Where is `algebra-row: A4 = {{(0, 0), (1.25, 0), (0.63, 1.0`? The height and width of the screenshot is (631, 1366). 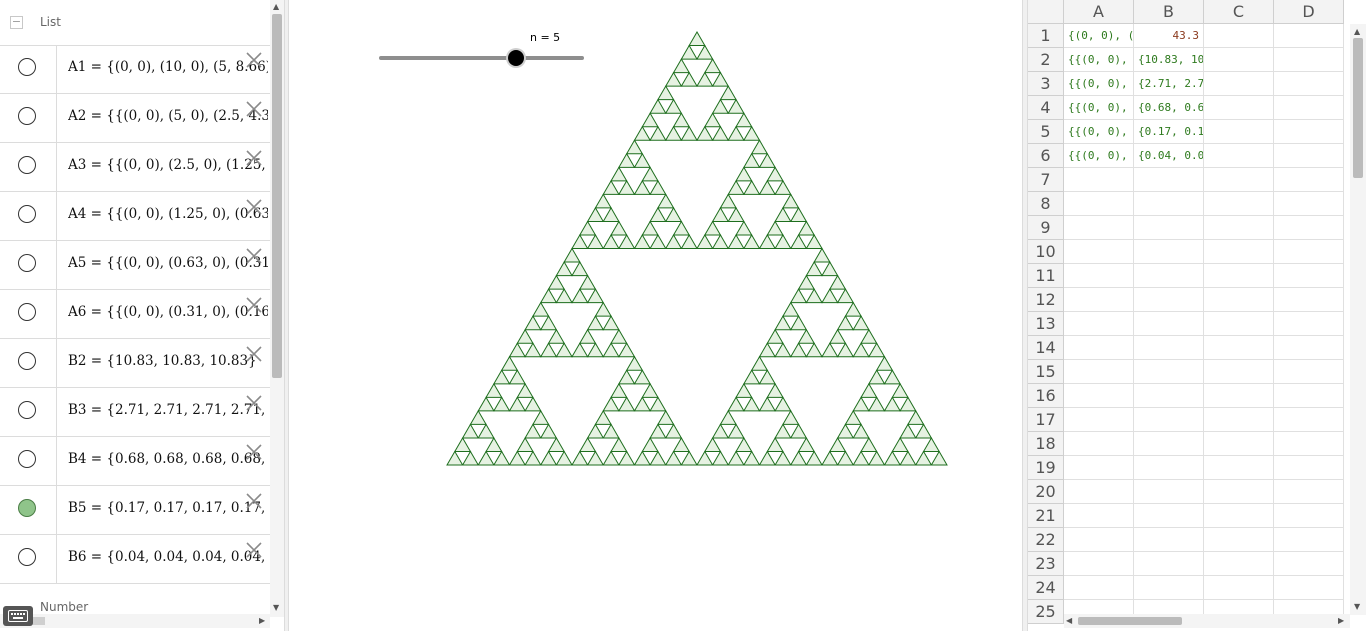
algebra-row: A4 = {{(0, 0), (1.25, 0), (0.63, 1.0 is located at coordinates (135, 216).